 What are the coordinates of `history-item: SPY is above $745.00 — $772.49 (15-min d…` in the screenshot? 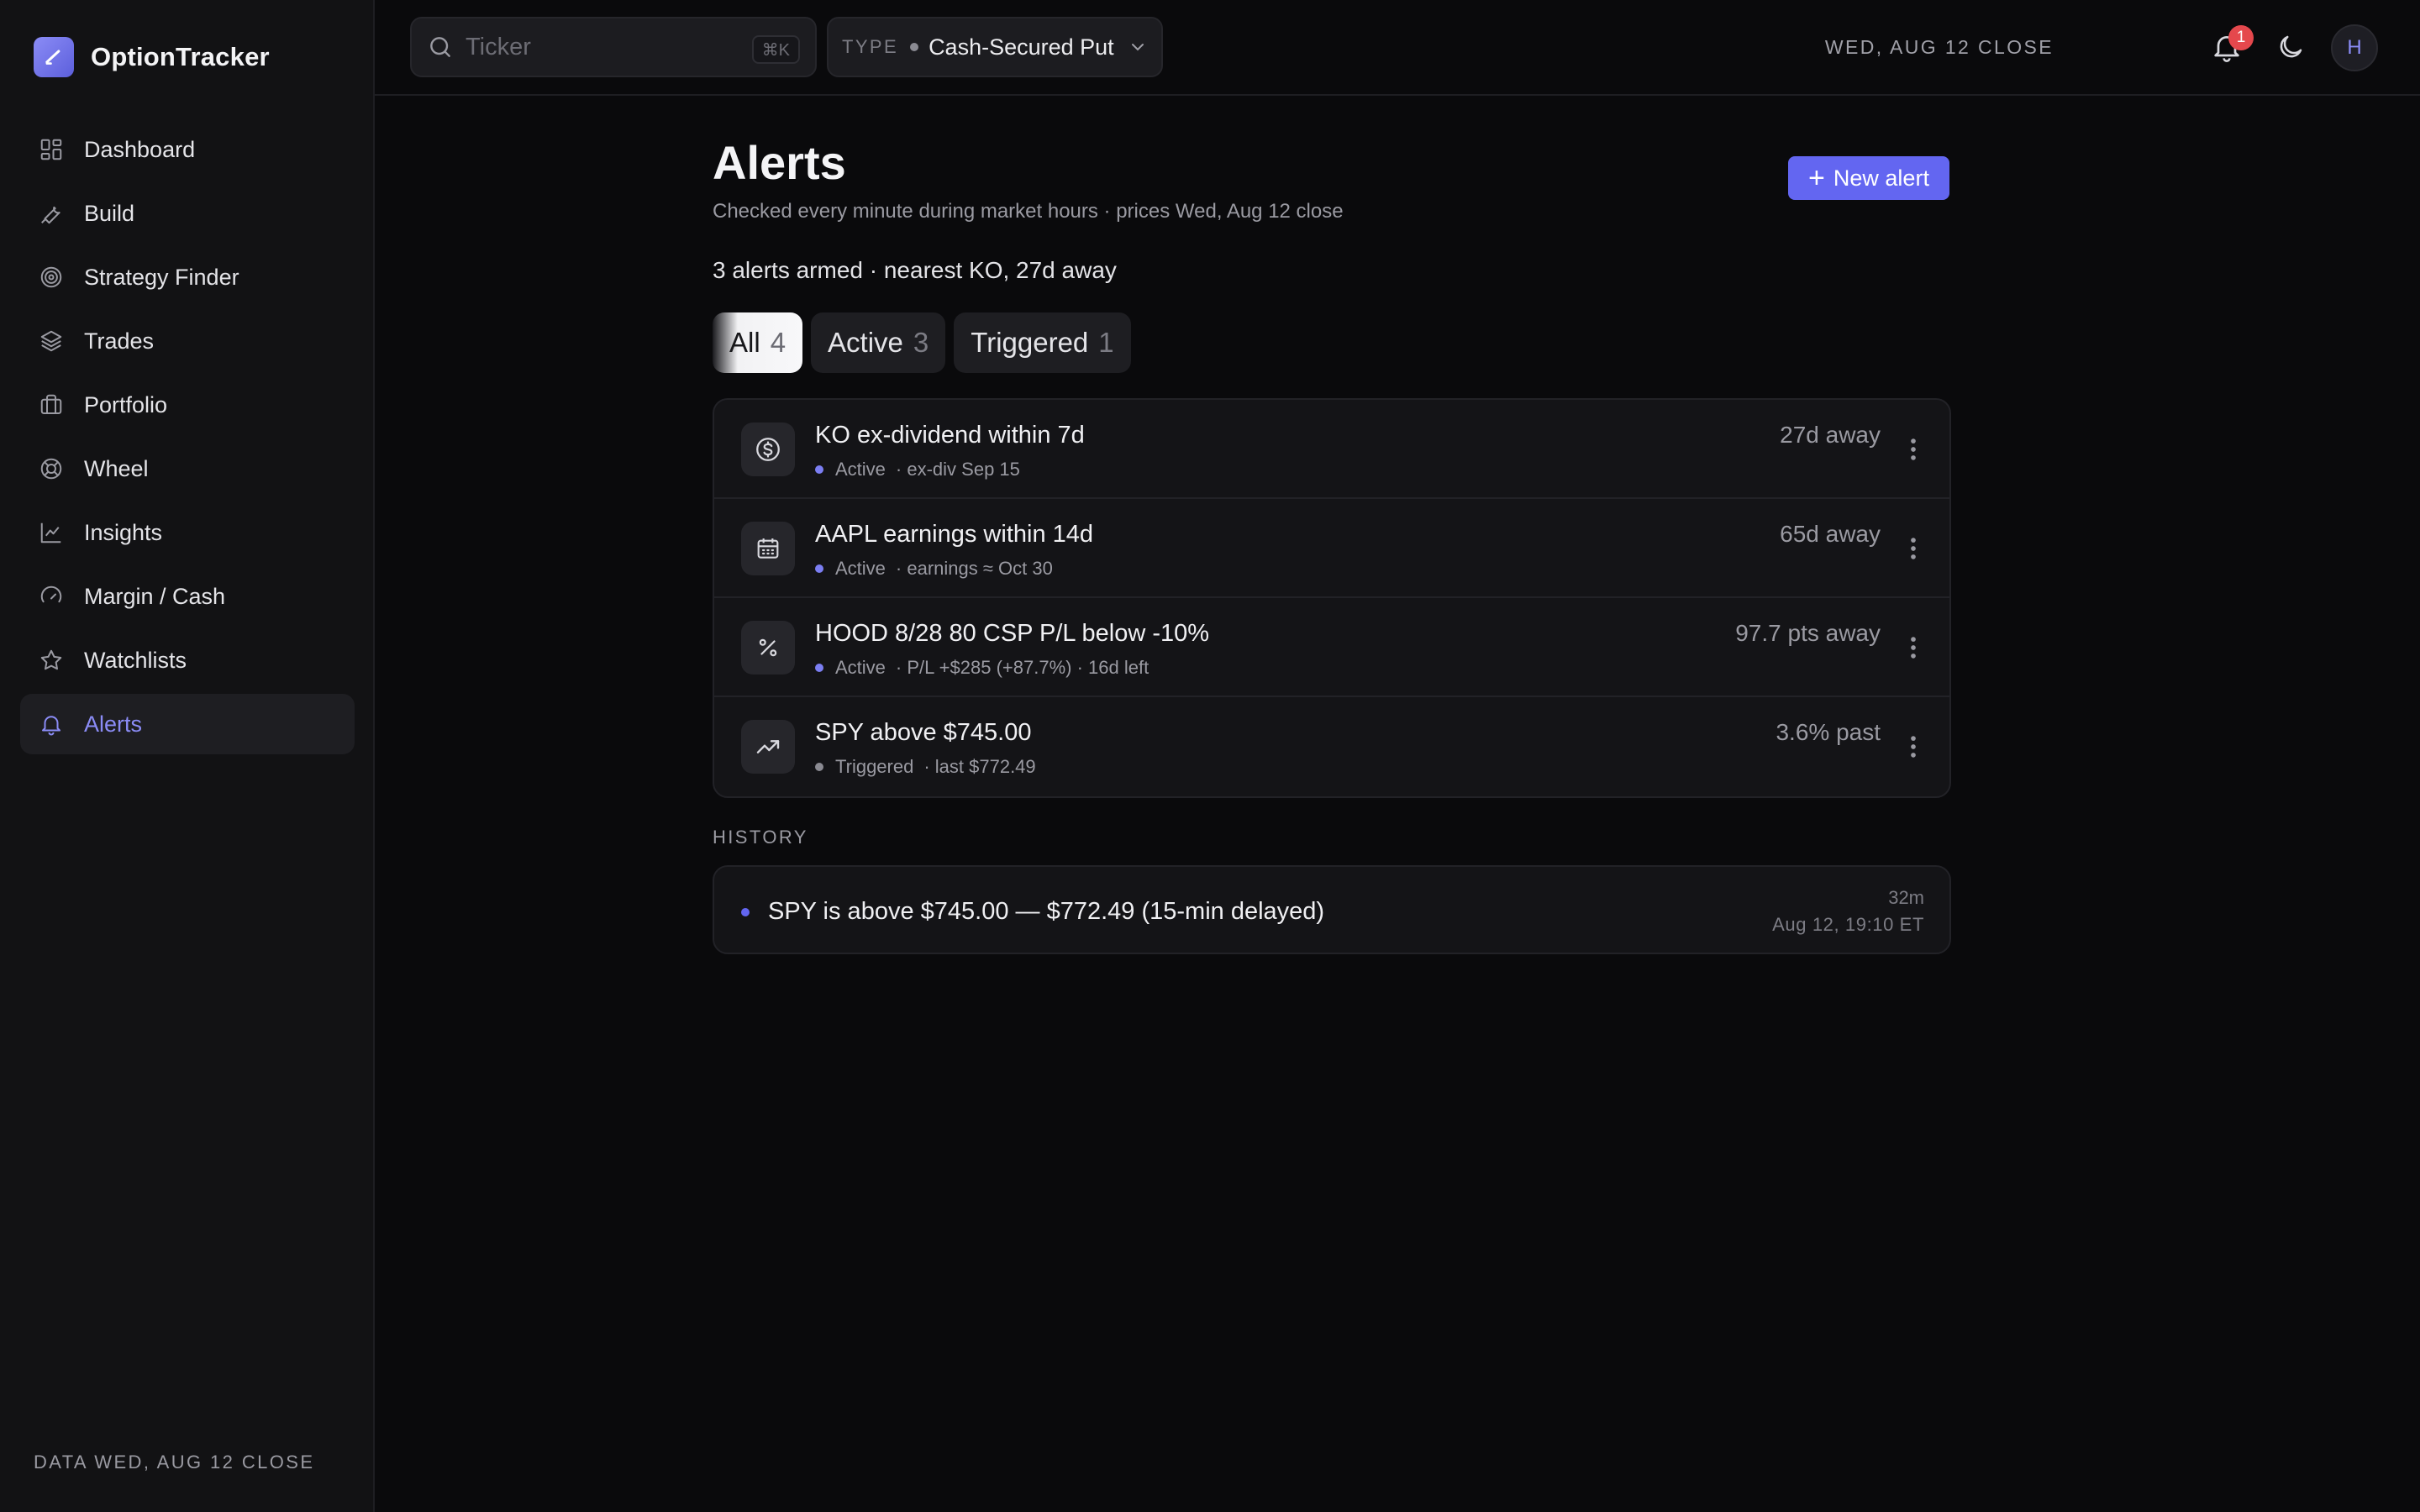 It's located at (1332, 909).